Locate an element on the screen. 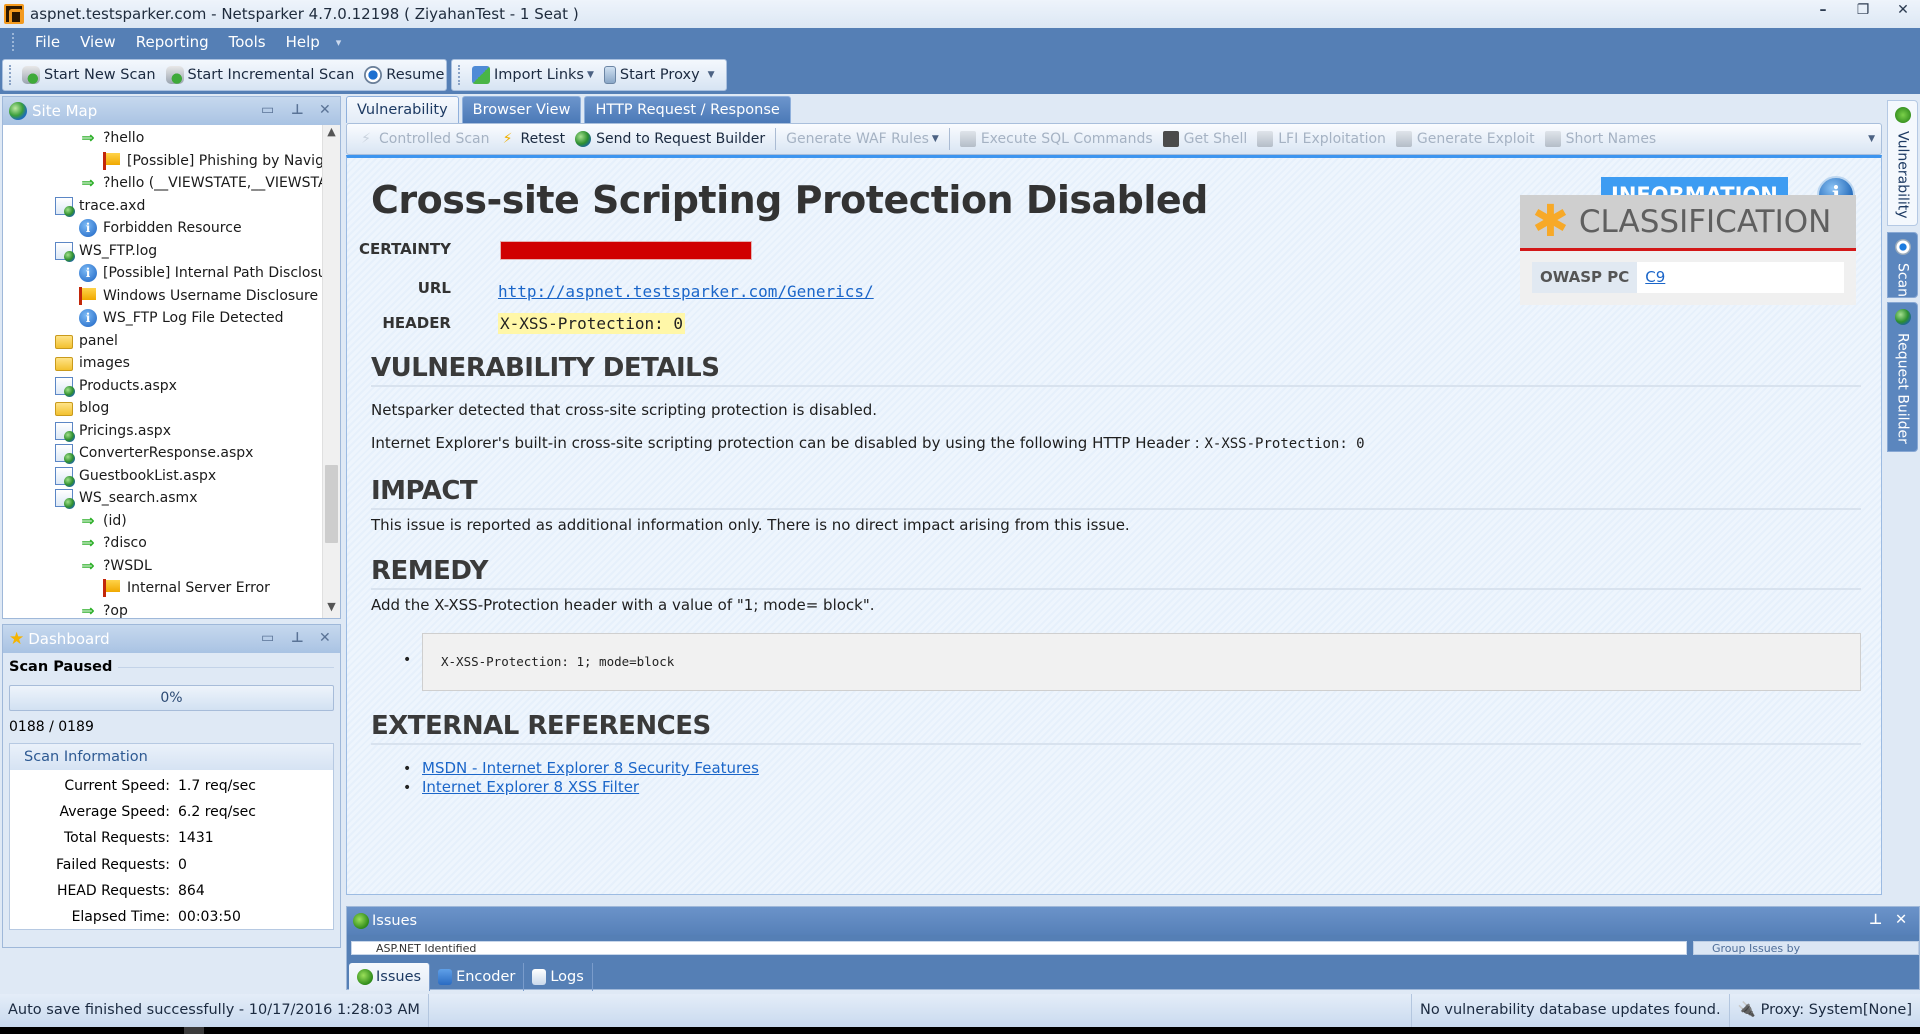 The image size is (1920, 1034). tab-issues: Issues is located at coordinates (390, 977).